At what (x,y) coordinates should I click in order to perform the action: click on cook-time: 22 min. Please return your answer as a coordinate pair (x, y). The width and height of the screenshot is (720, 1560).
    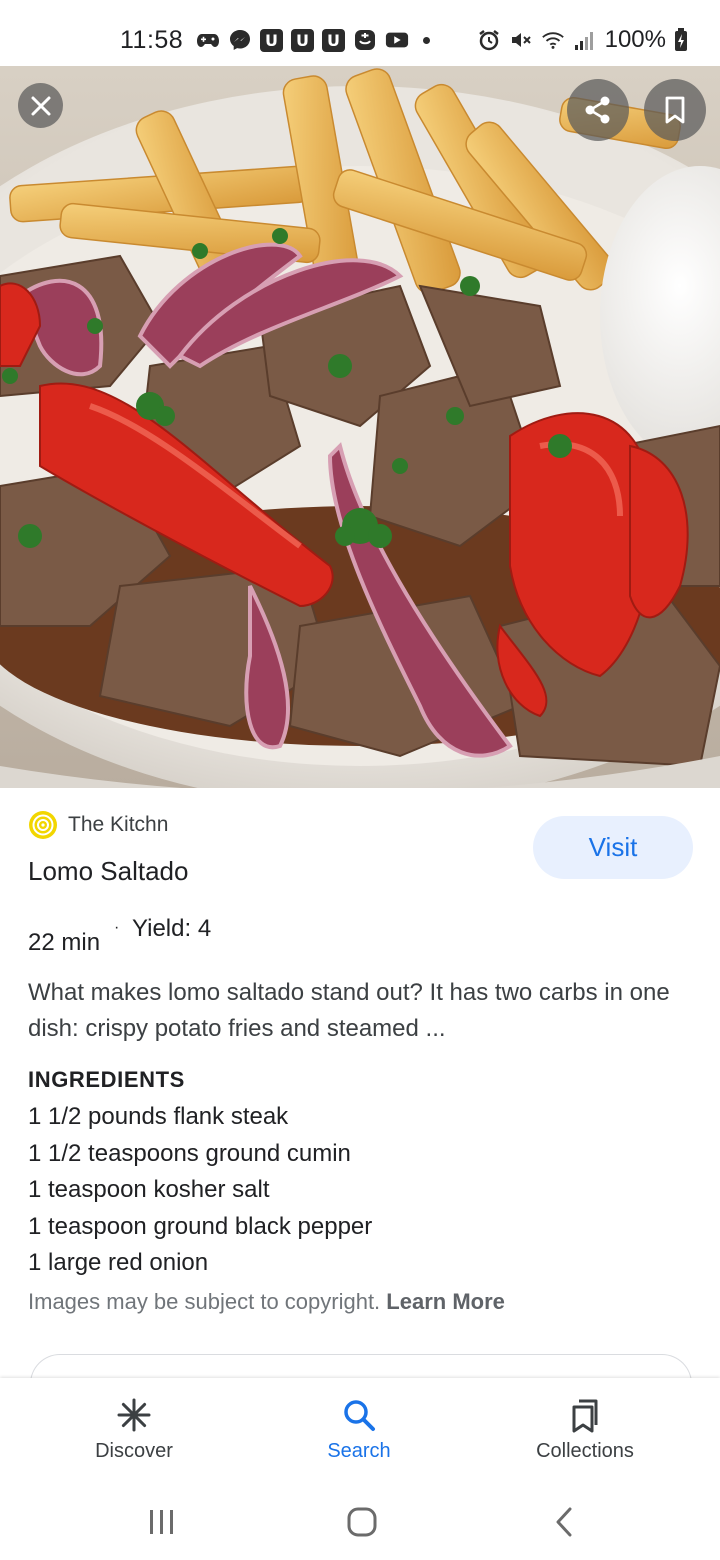
    Looking at the image, I should click on (64, 942).